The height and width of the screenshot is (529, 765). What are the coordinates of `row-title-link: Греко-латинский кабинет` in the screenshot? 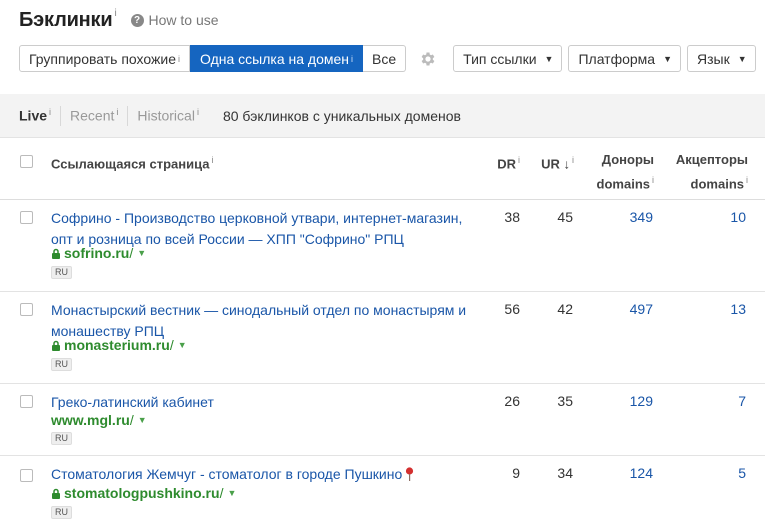 It's located at (266, 402).